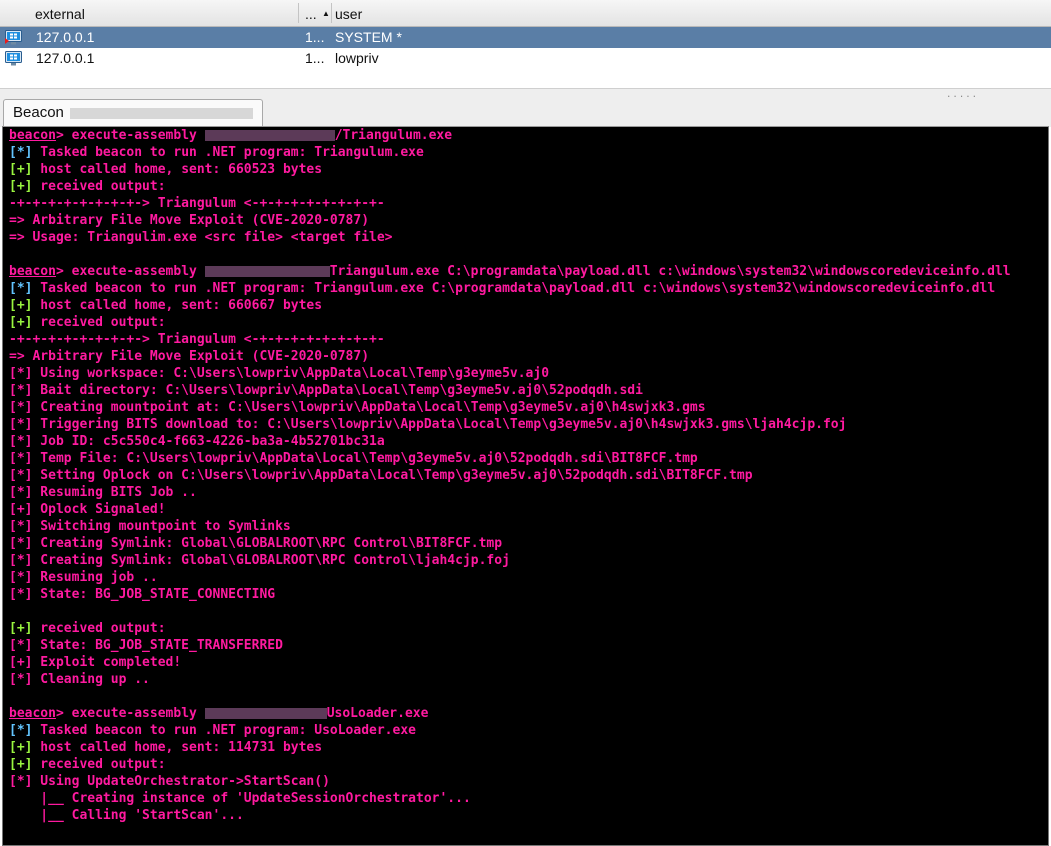  What do you see at coordinates (510, 747) in the screenshot?
I see `console-line: [+] host called home, sent: 114731 bytes` at bounding box center [510, 747].